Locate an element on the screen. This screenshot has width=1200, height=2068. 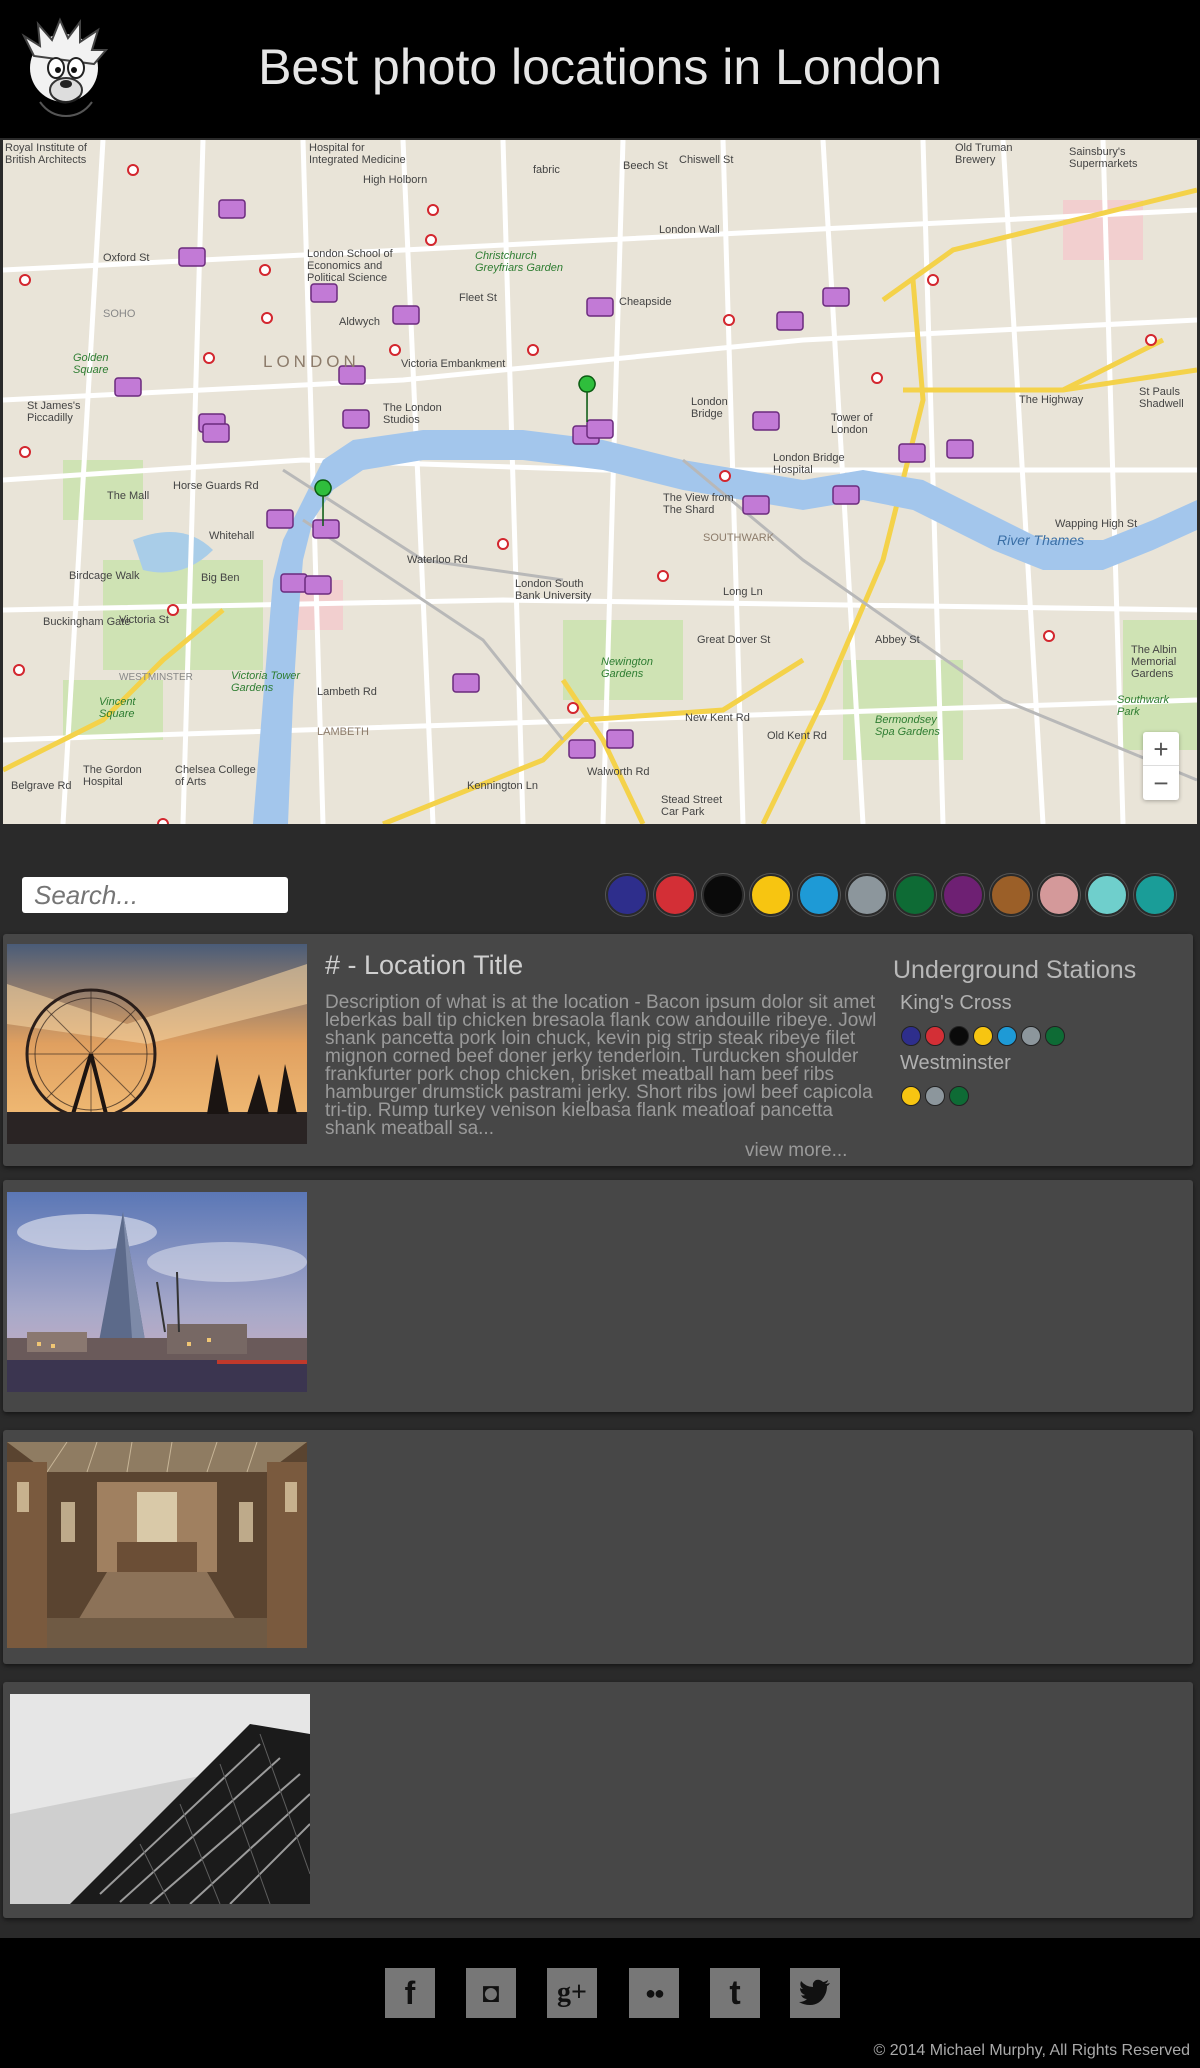
tower-block-photo is located at coordinates (160, 1799).